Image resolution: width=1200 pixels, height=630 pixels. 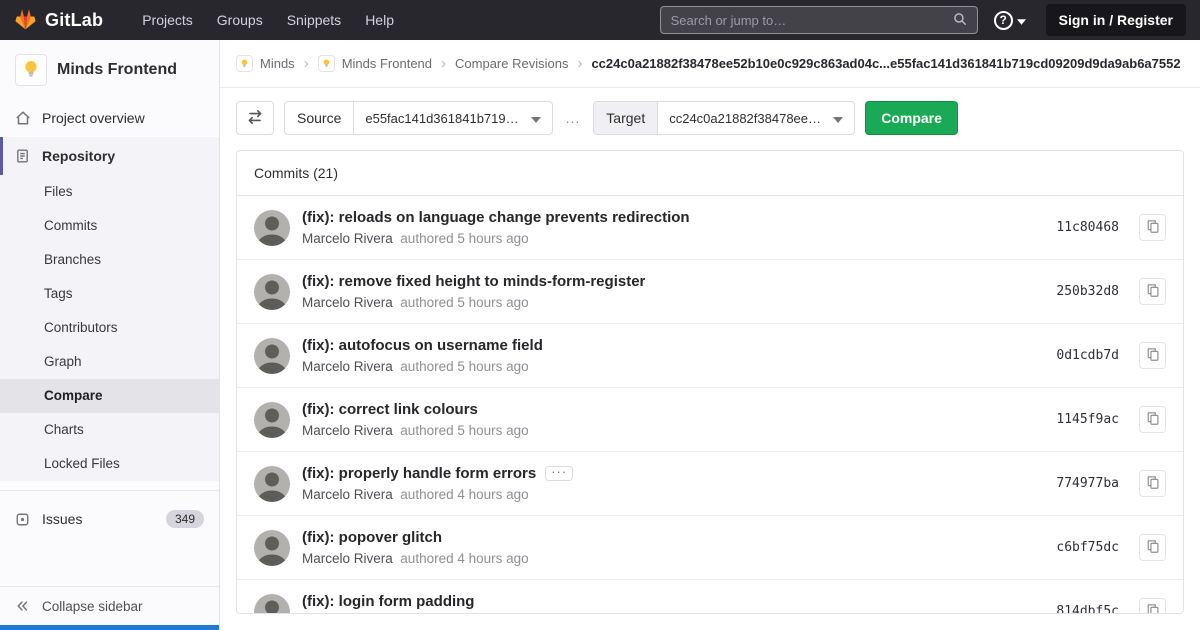 I want to click on commit-title-link: (fix): popover glitch, so click(x=372, y=537).